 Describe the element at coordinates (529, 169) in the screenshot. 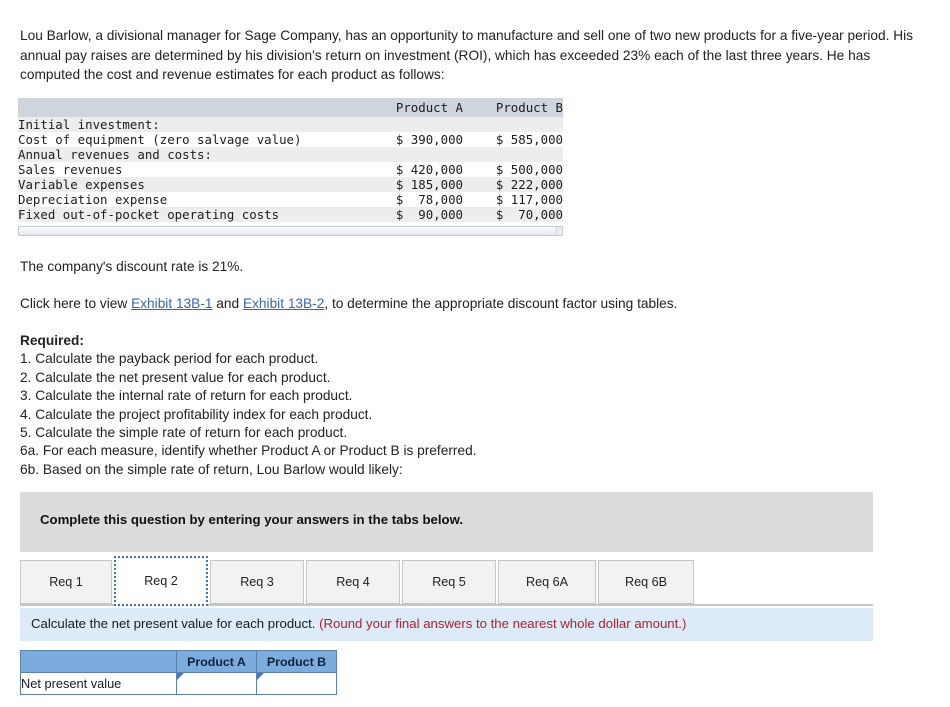

I see `data-row-value-product-b: $ 500,000` at that location.